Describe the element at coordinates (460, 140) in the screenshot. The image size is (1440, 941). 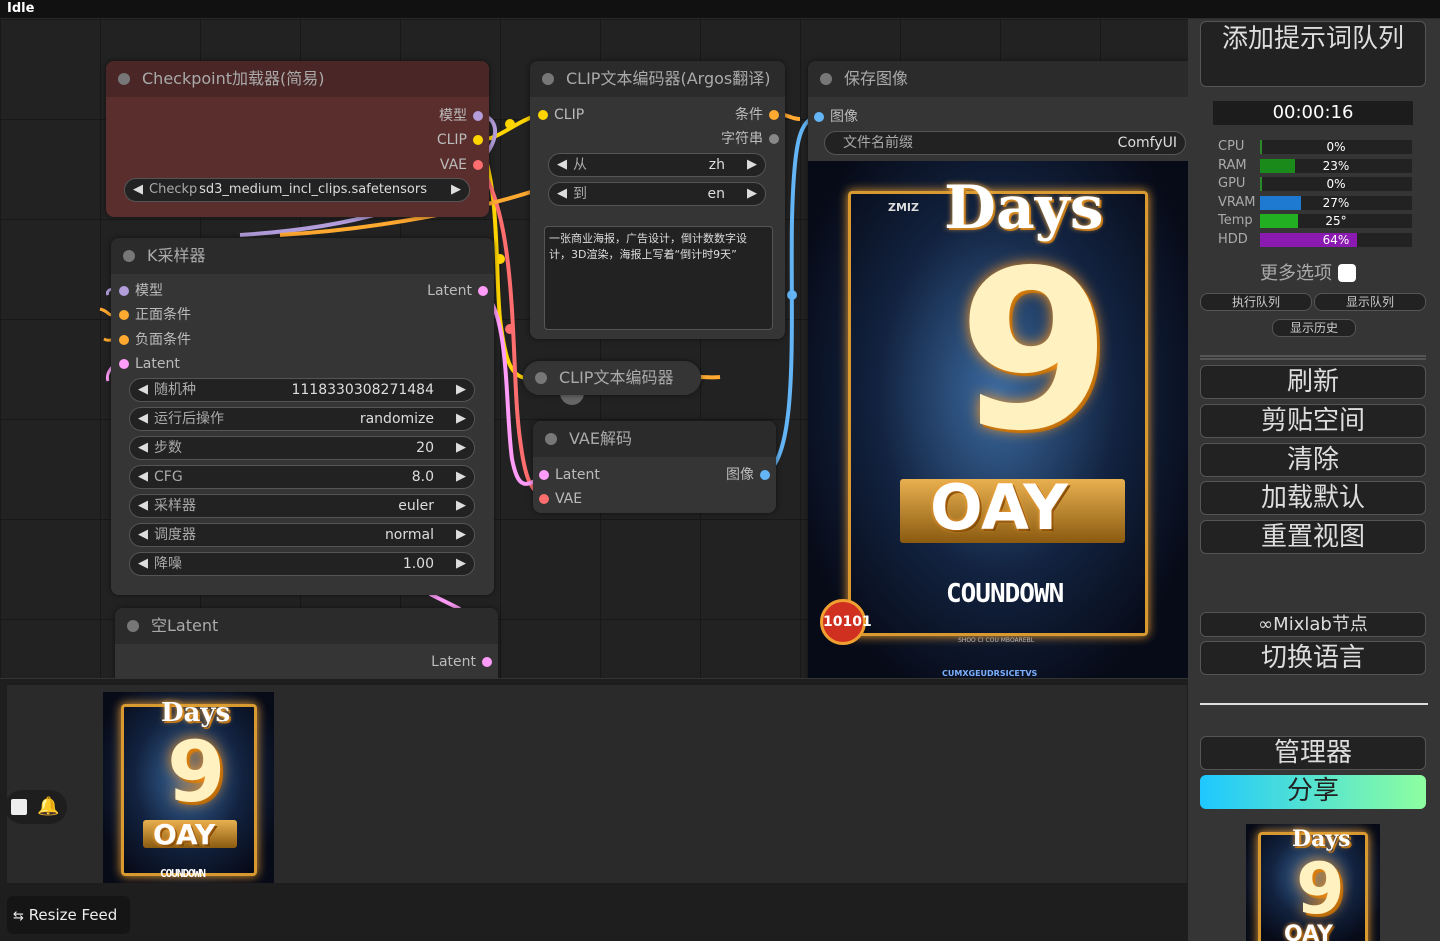
I see `output-clip: CLIP` at that location.